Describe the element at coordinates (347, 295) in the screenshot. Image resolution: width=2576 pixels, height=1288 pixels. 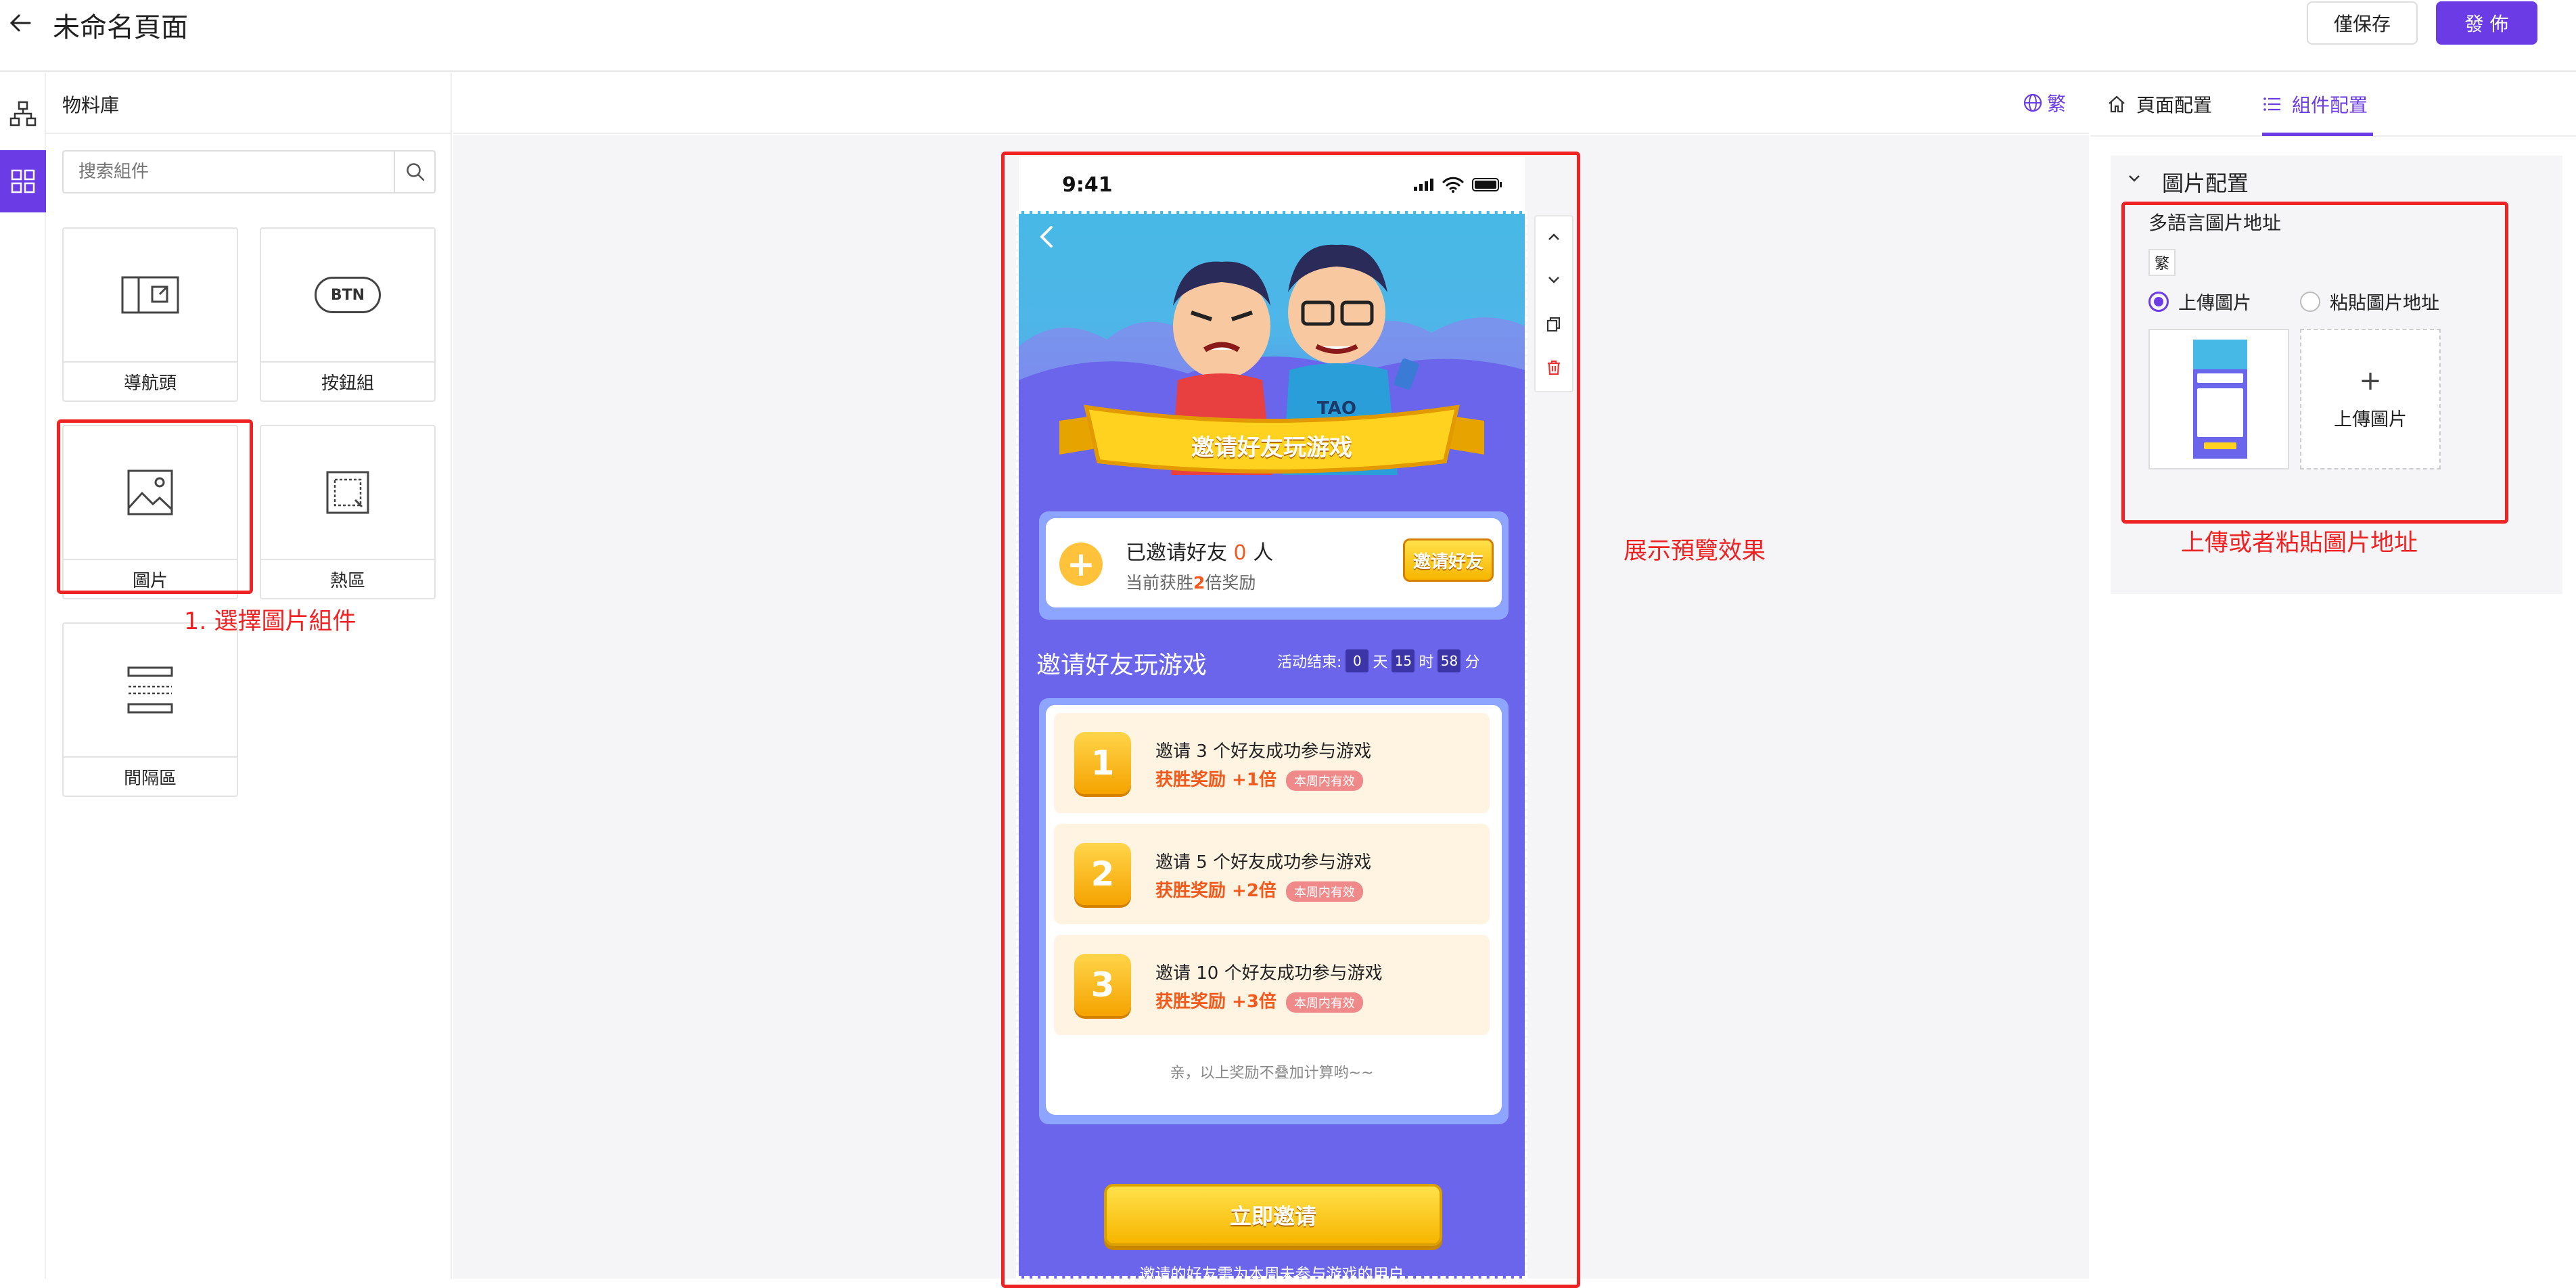
I see `button-group-icon: BTN` at that location.